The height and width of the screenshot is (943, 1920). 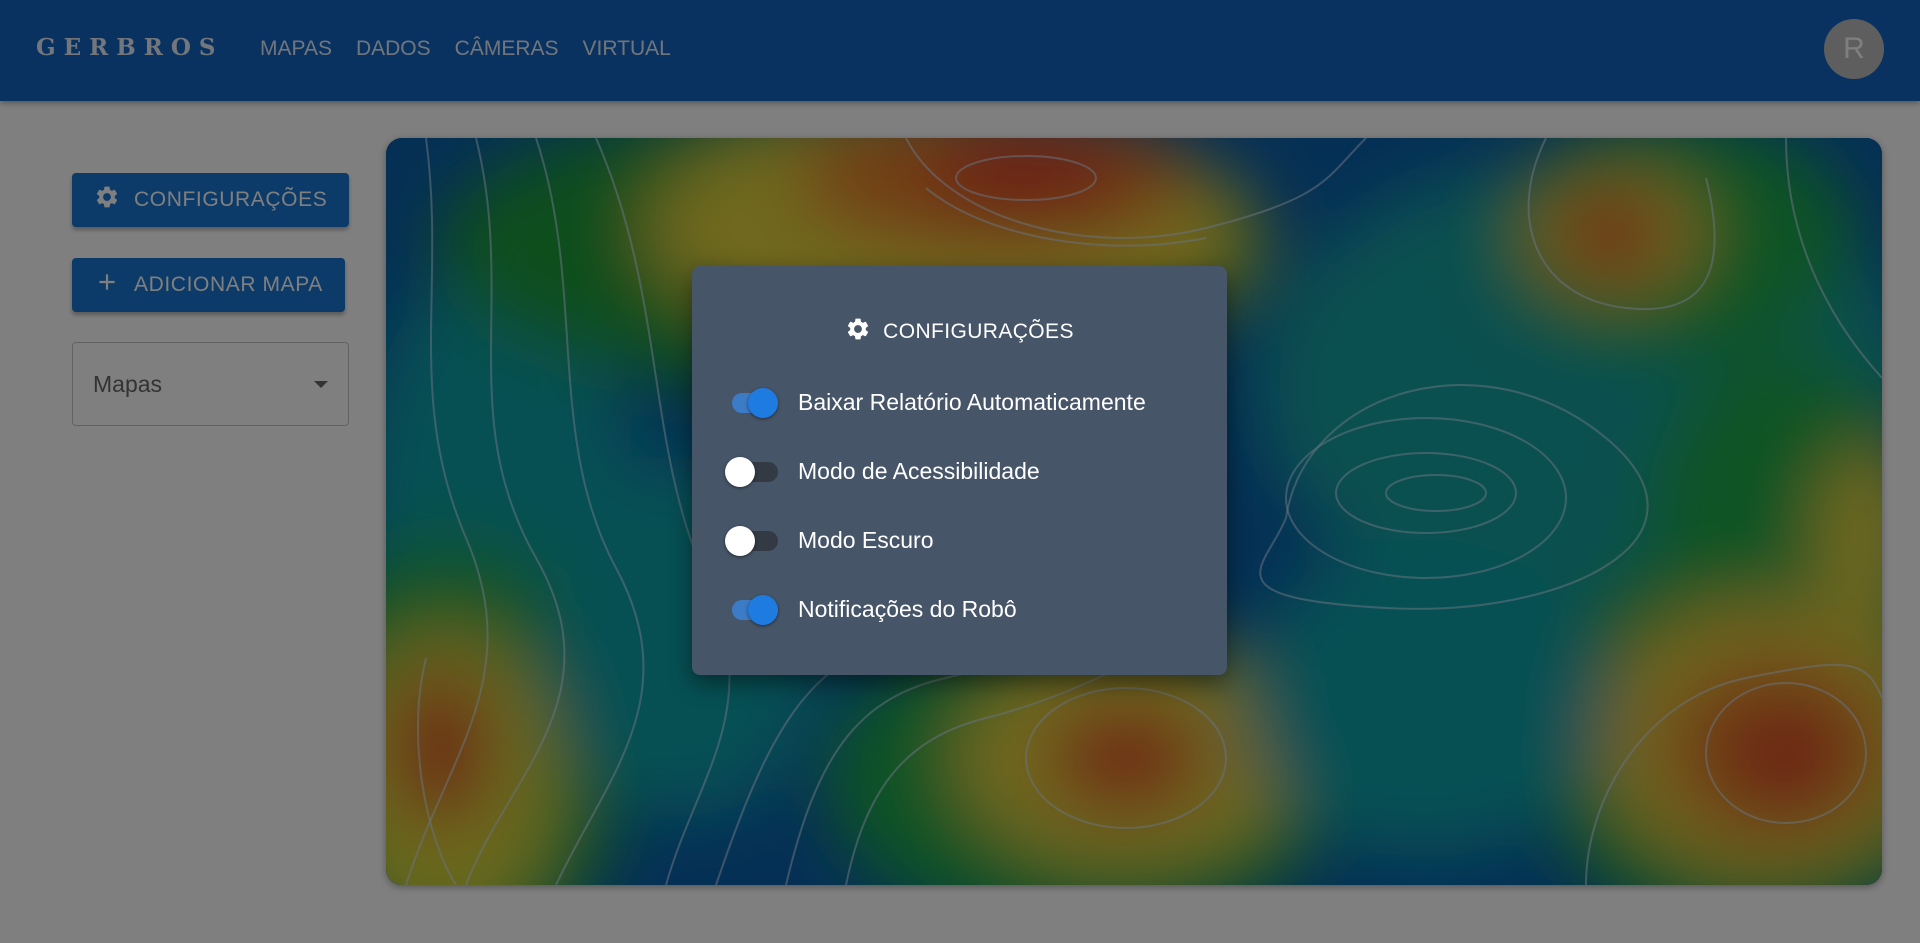 I want to click on setting-label: Modo Escuro, so click(x=866, y=539).